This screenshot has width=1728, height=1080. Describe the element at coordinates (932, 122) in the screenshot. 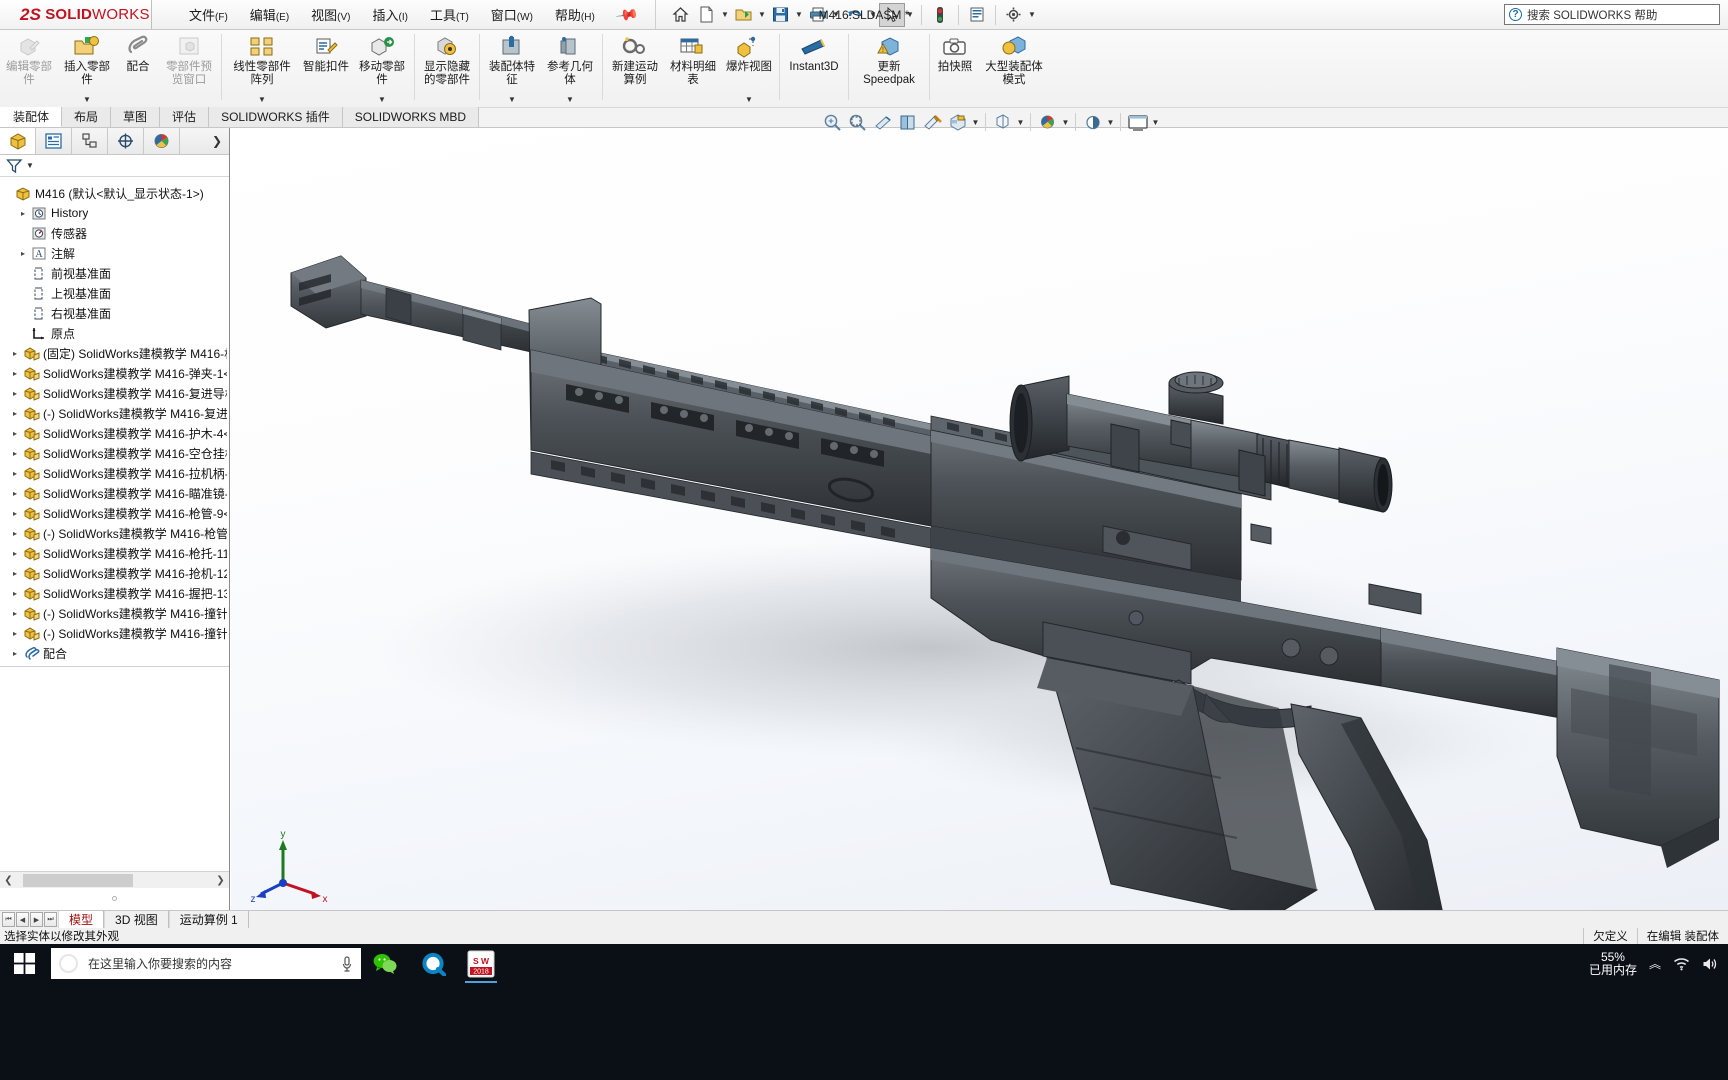

I see `display-style-icon` at that location.